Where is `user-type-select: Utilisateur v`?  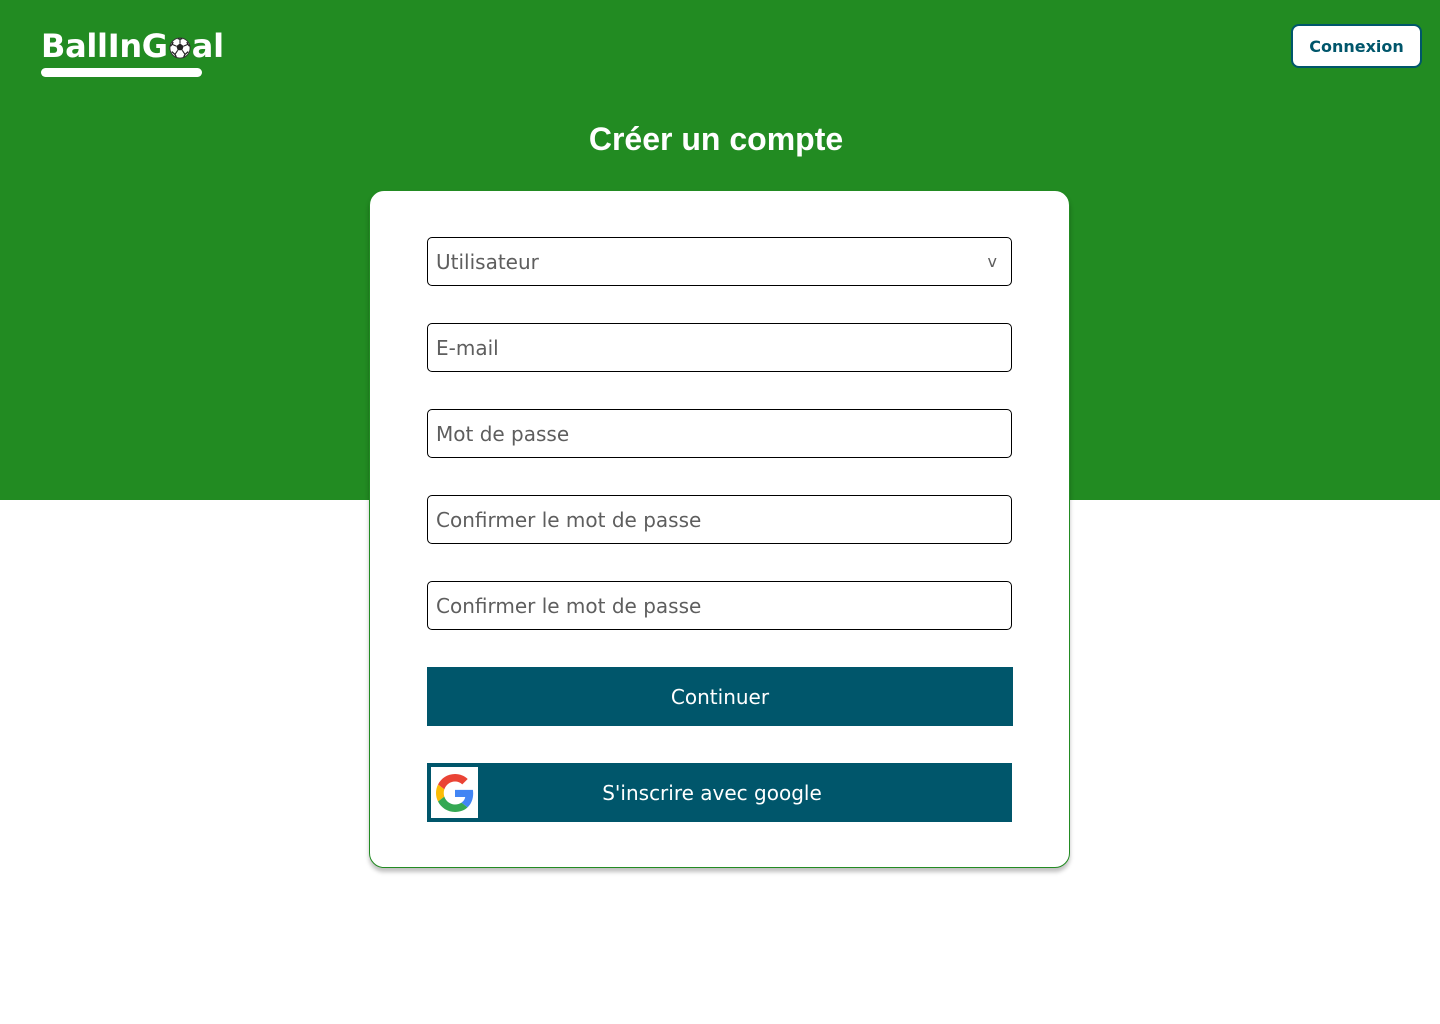 user-type-select: Utilisateur v is located at coordinates (719, 261).